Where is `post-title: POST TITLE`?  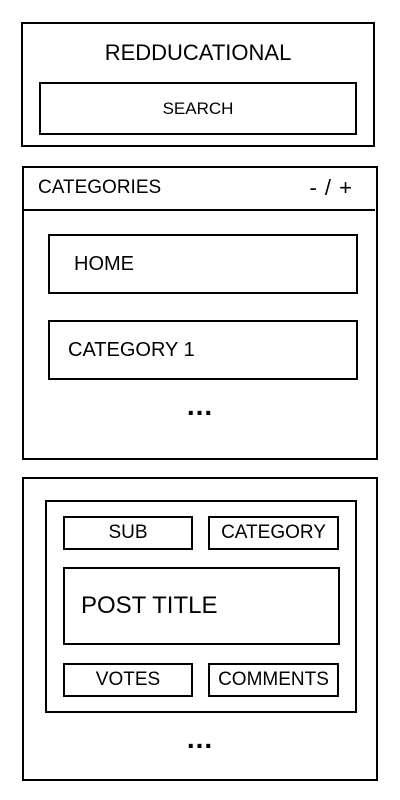 post-title: POST TITLE is located at coordinates (201, 606).